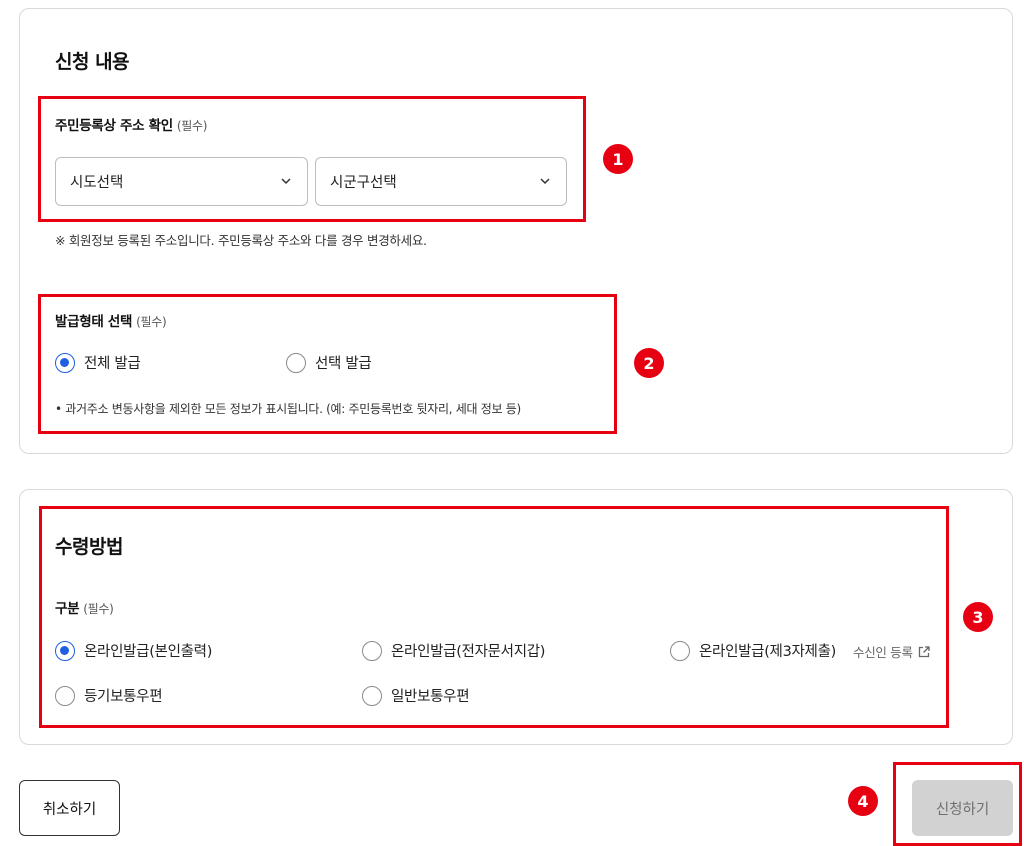 This screenshot has height=846, width=1024. What do you see at coordinates (69, 808) in the screenshot?
I see `cancel-button: 취소하기` at bounding box center [69, 808].